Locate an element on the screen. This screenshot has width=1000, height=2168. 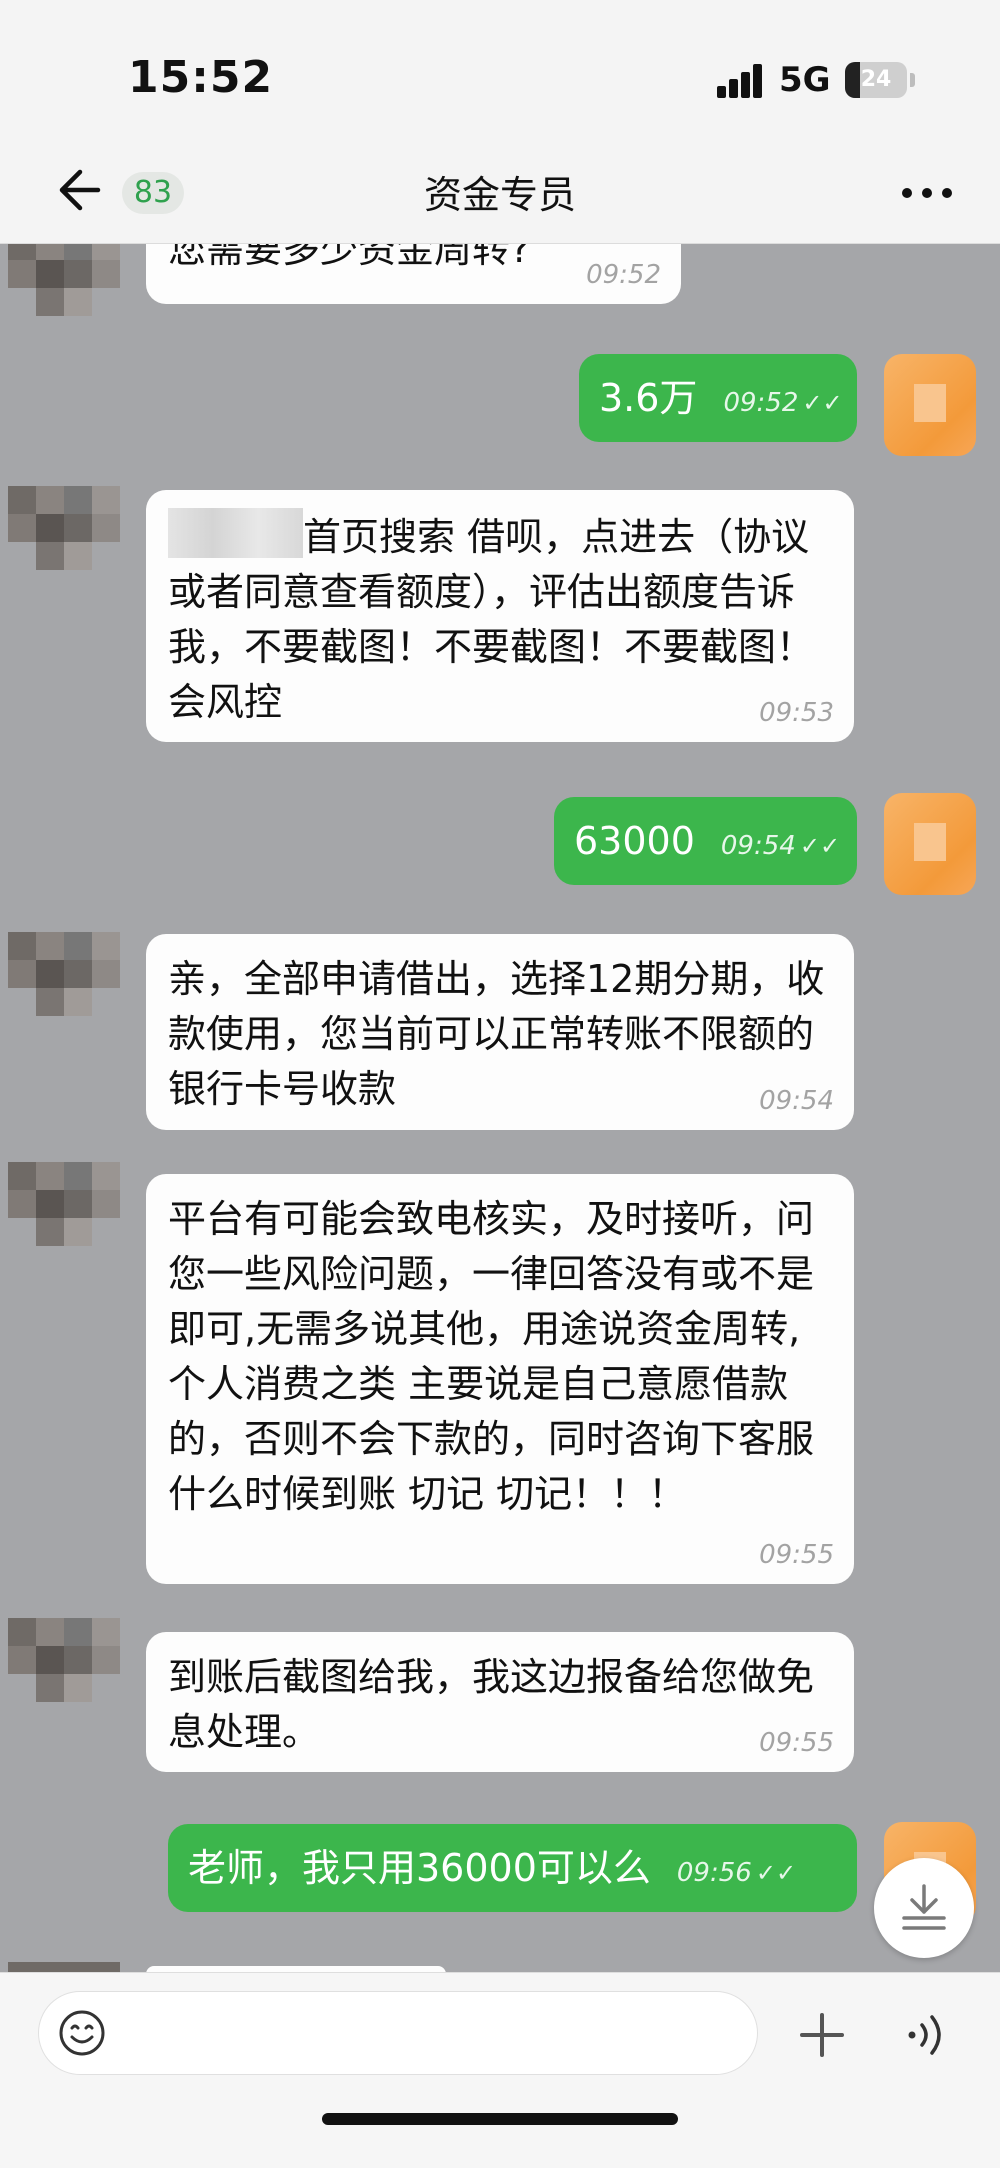
message-text: 到账后截图给我，我这边报备给您做免息处理。 is located at coordinates (491, 1704).